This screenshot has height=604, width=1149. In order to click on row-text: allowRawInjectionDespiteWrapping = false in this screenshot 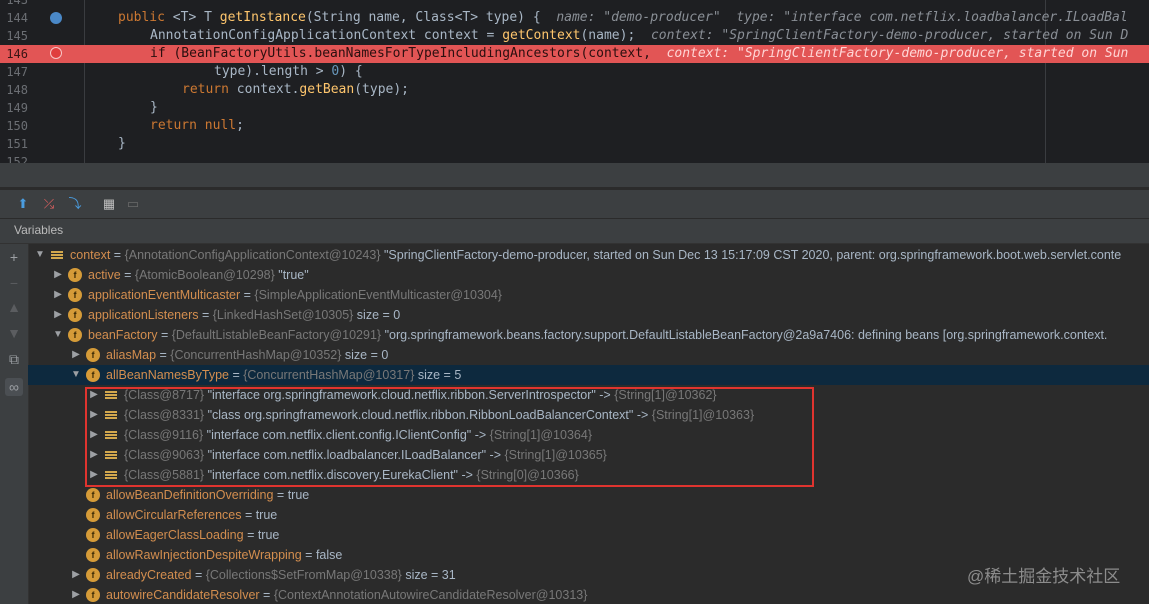, I will do `click(224, 555)`.